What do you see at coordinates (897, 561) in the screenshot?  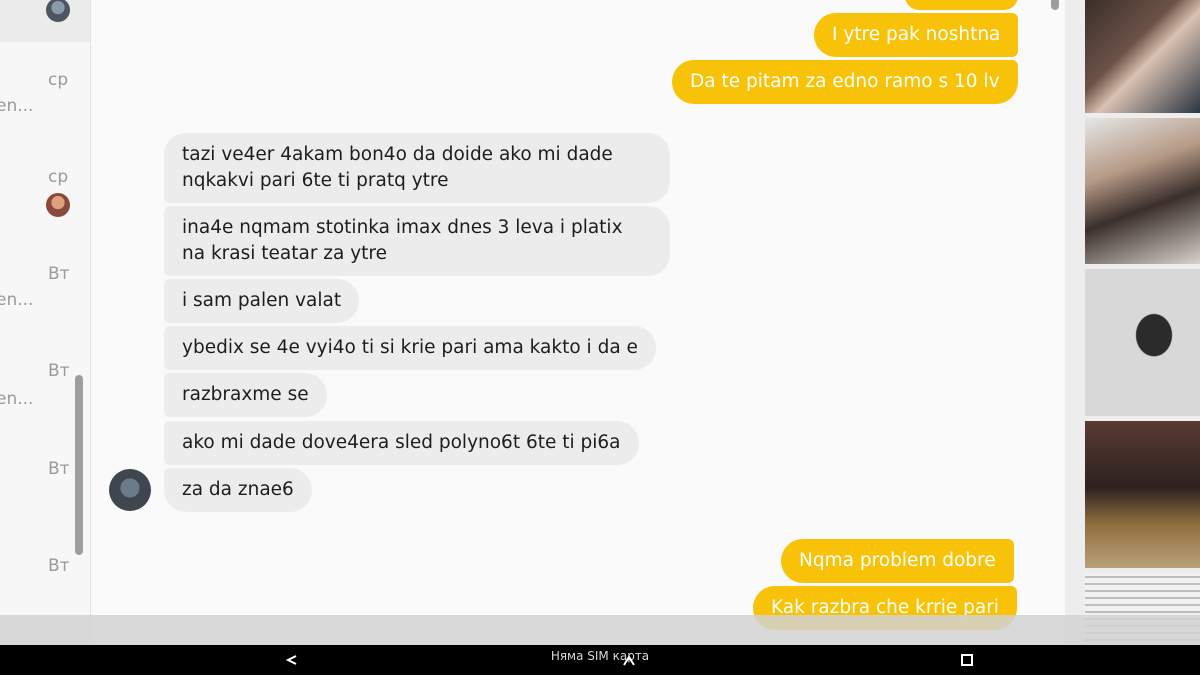 I see `outgoing-message: Nqma problem dobre` at bounding box center [897, 561].